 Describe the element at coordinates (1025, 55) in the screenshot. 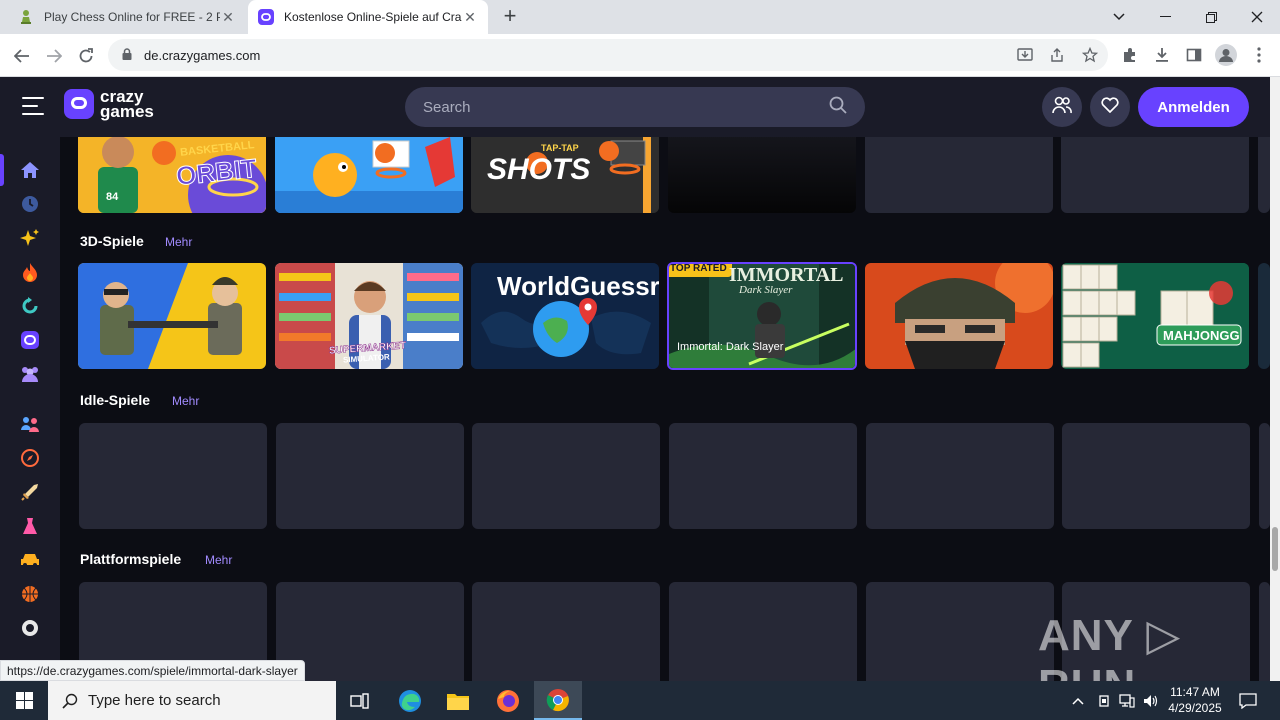

I see `install-app-icon` at that location.